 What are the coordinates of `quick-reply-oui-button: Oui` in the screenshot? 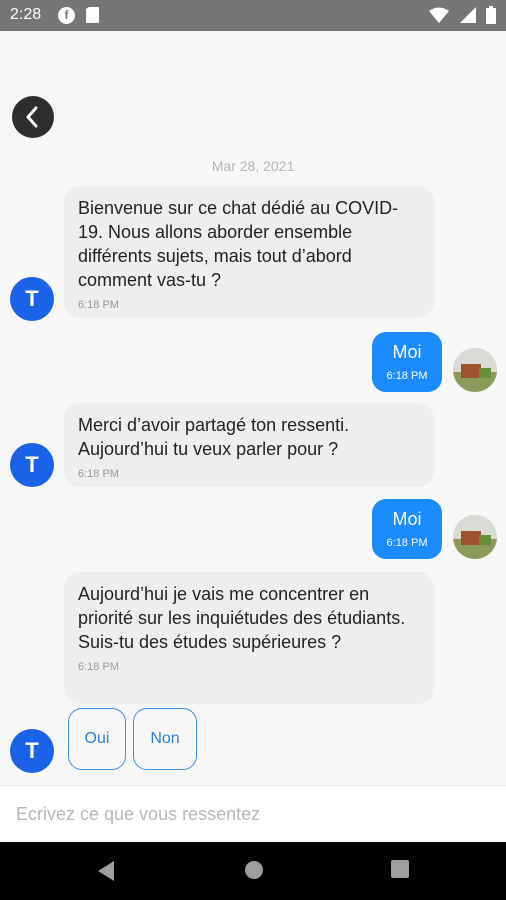 It's located at (97, 739).